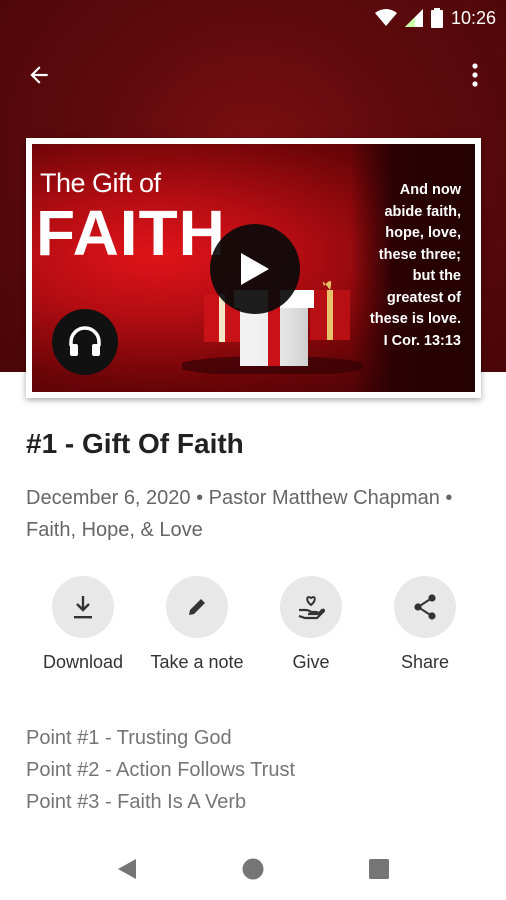  I want to click on quote-line: these three;, so click(419, 254).